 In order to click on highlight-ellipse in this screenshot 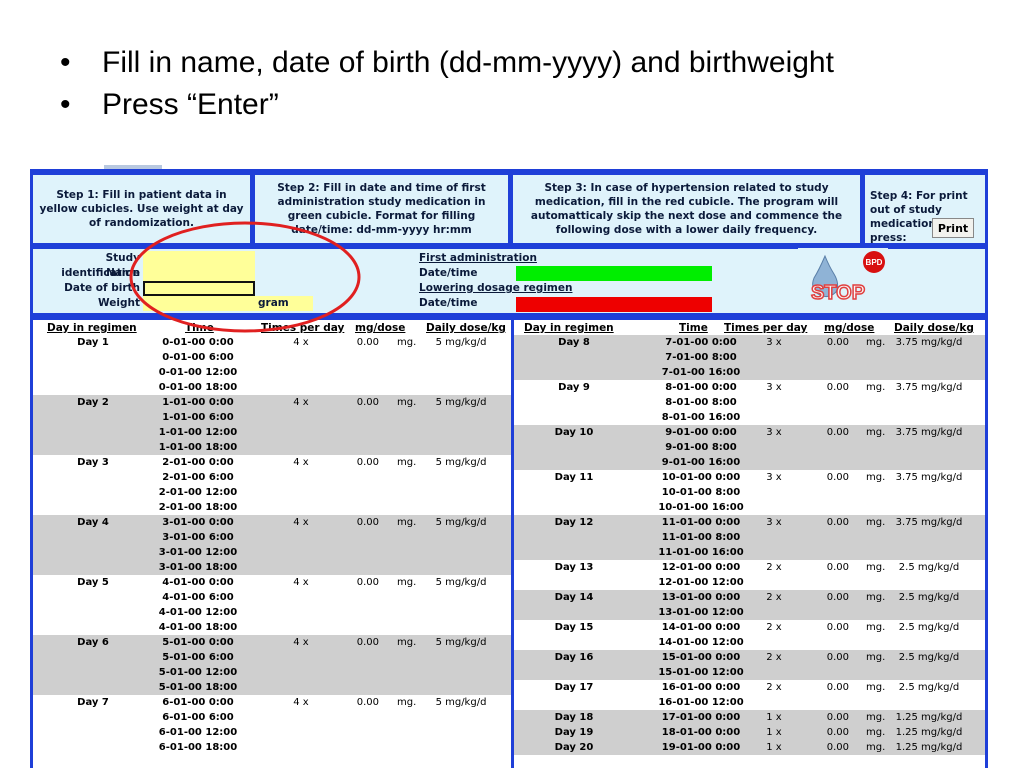, I will do `click(245, 277)`.